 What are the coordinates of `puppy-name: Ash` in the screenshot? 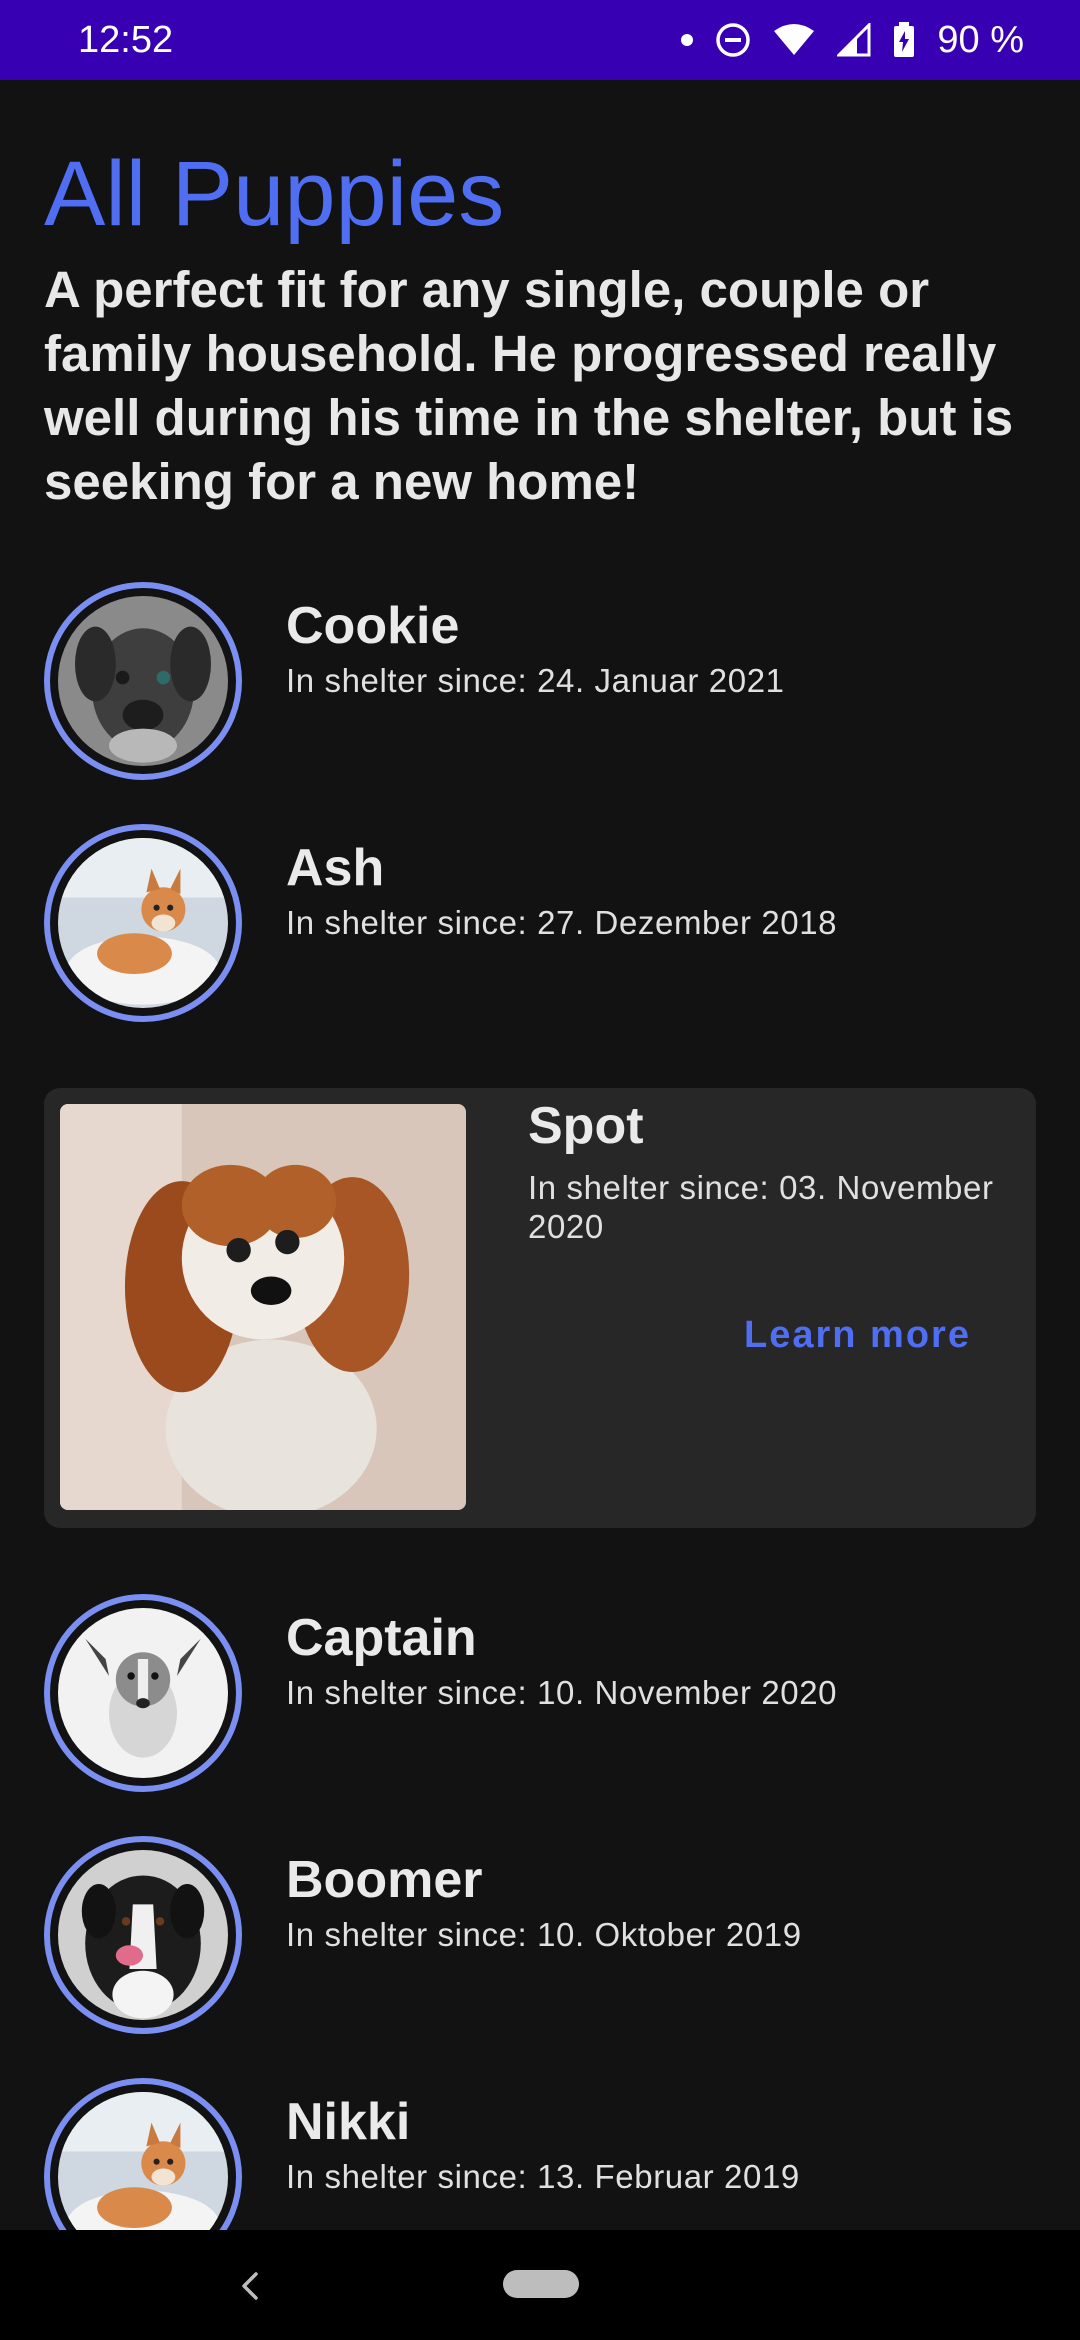 It's located at (335, 868).